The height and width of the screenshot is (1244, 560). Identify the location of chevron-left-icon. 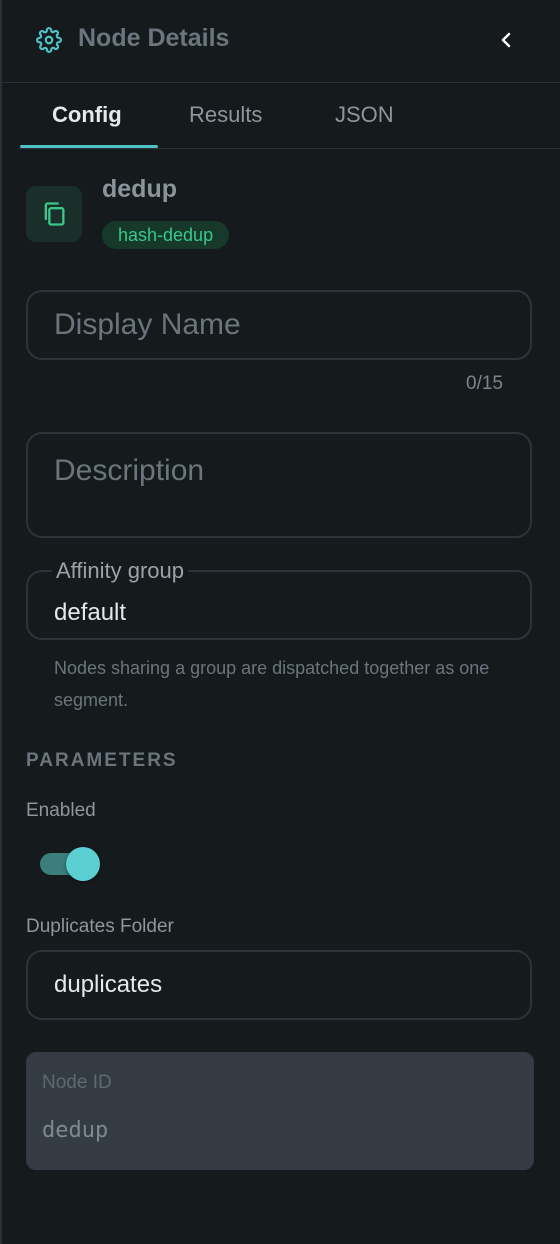
(506, 40).